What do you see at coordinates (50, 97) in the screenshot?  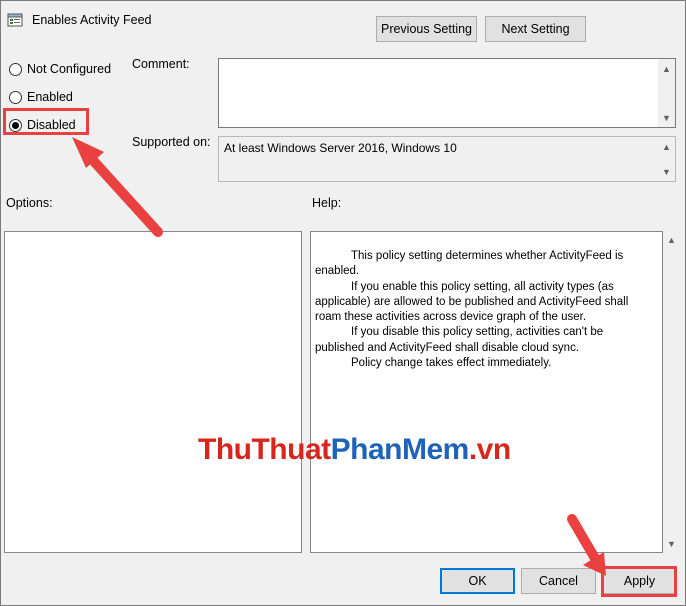 I see `radio-enabled-label: Enabled` at bounding box center [50, 97].